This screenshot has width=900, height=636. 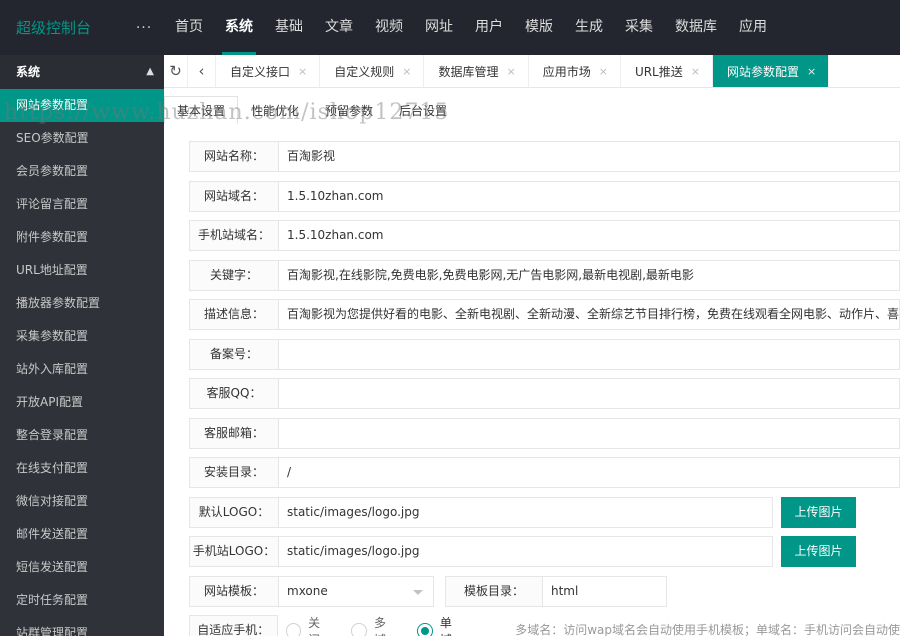 I want to click on row-icp: 备案号：, so click(x=544, y=354).